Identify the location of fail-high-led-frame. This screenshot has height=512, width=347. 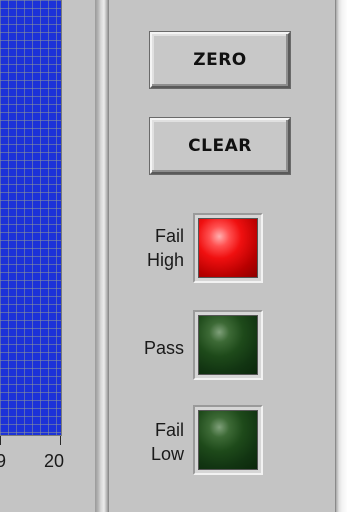
(228, 248).